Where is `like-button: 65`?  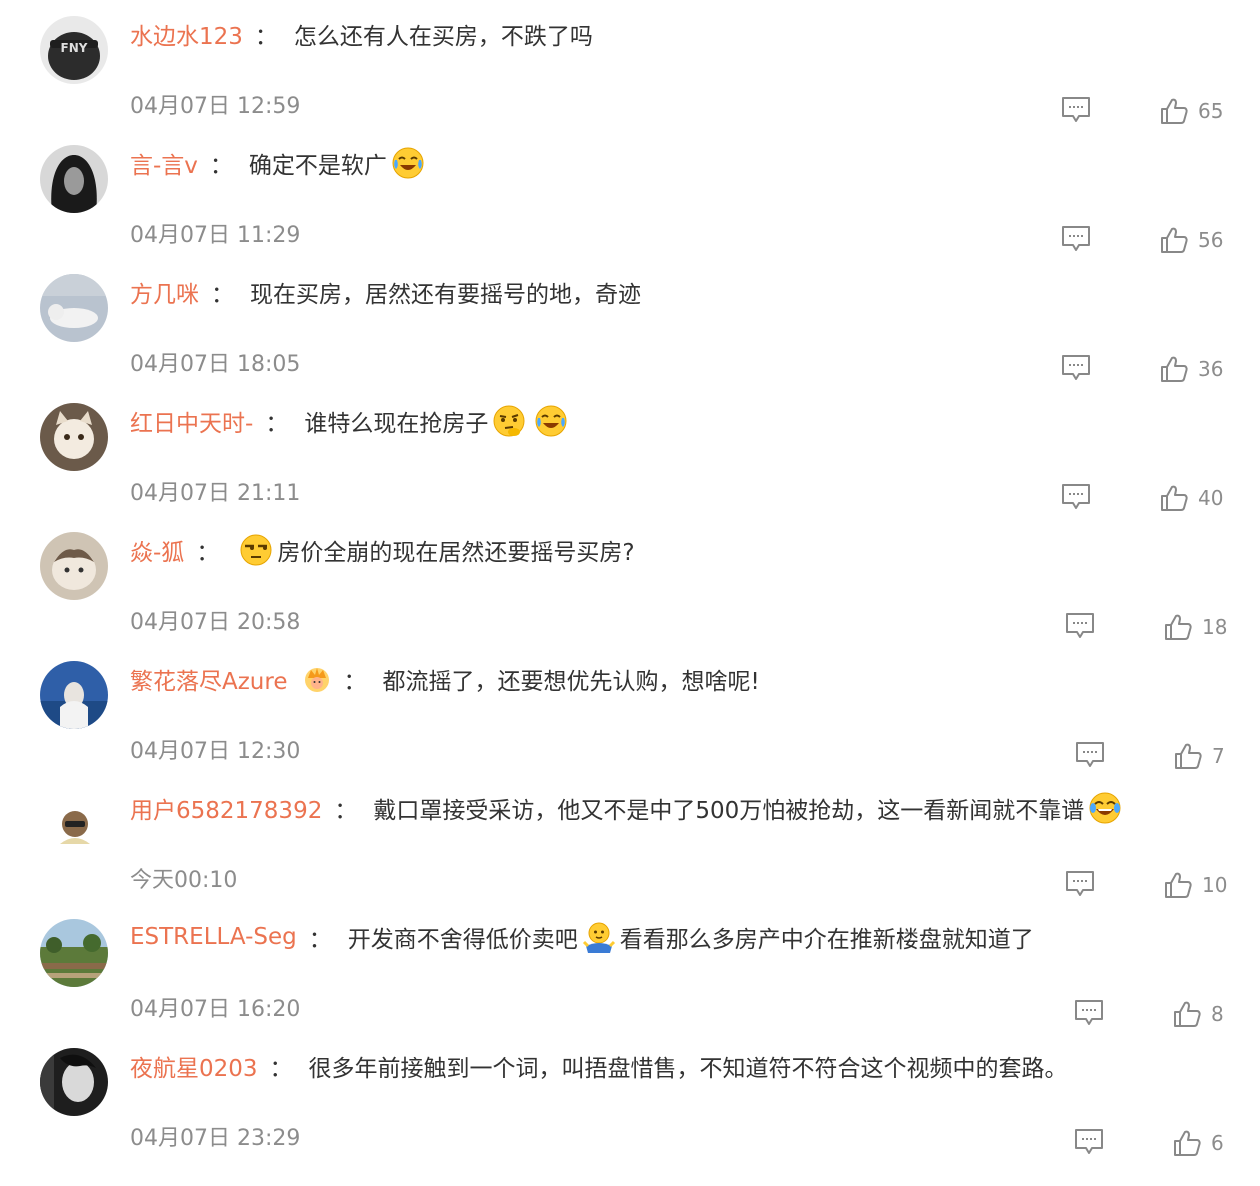 like-button: 65 is located at coordinates (1191, 111).